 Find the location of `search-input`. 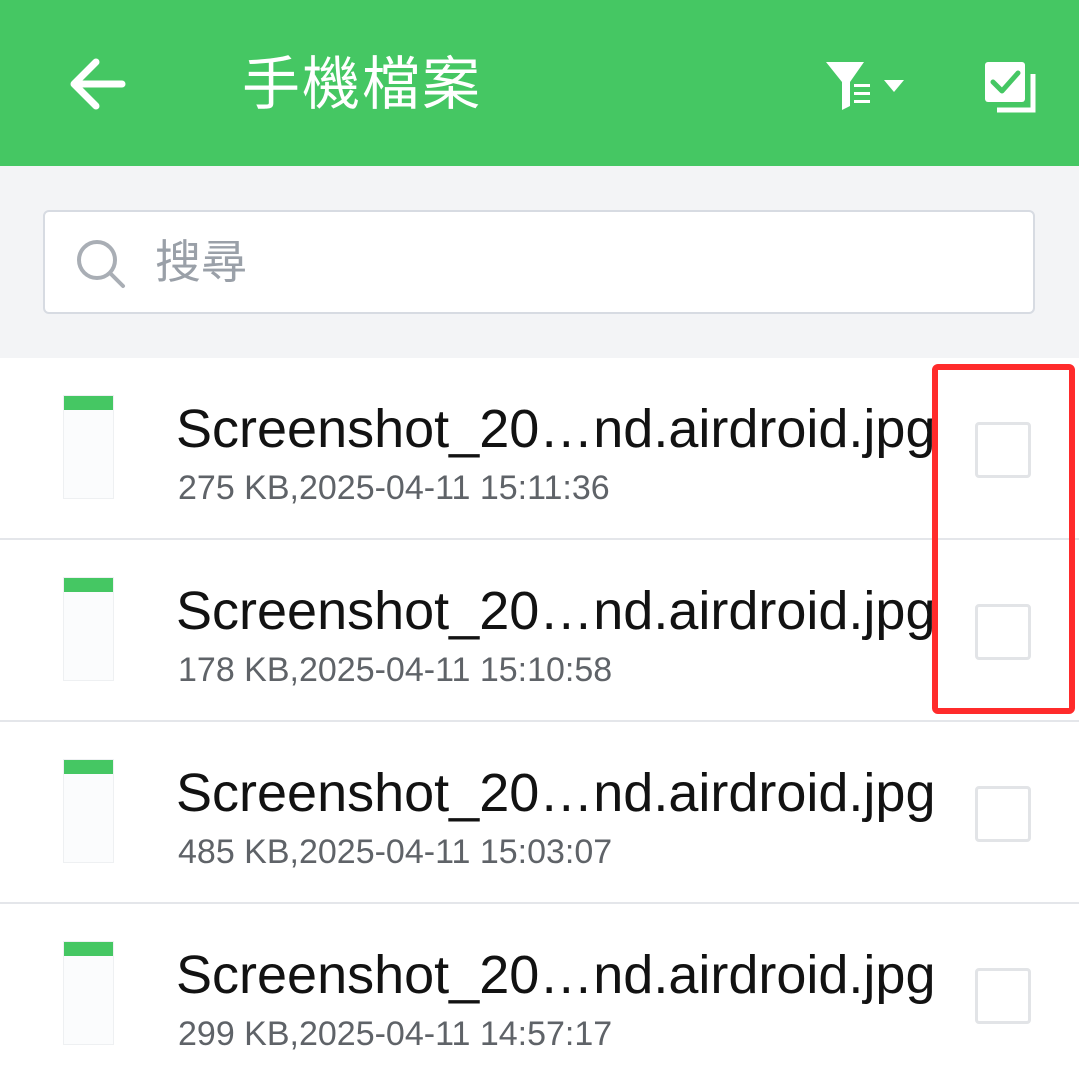

search-input is located at coordinates (585, 262).